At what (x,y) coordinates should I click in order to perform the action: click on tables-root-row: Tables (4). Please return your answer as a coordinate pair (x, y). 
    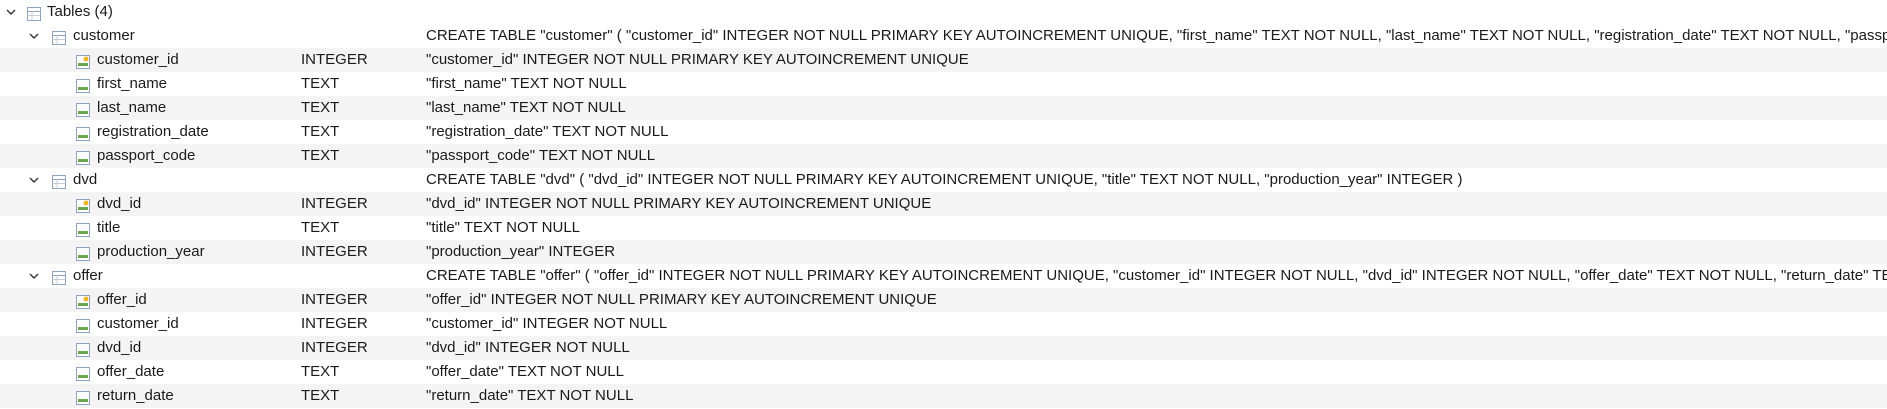
    Looking at the image, I should click on (943, 12).